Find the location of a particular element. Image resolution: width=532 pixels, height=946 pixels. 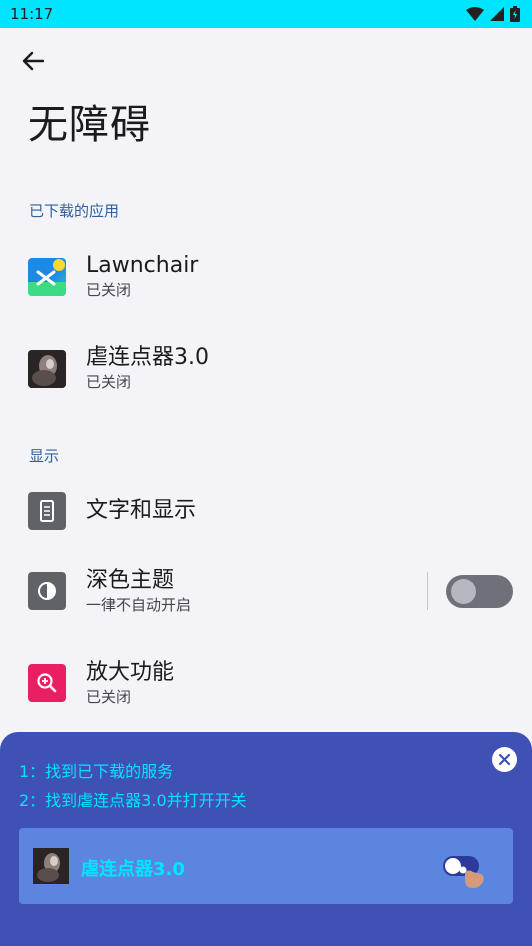

close-icon is located at coordinates (504, 759).